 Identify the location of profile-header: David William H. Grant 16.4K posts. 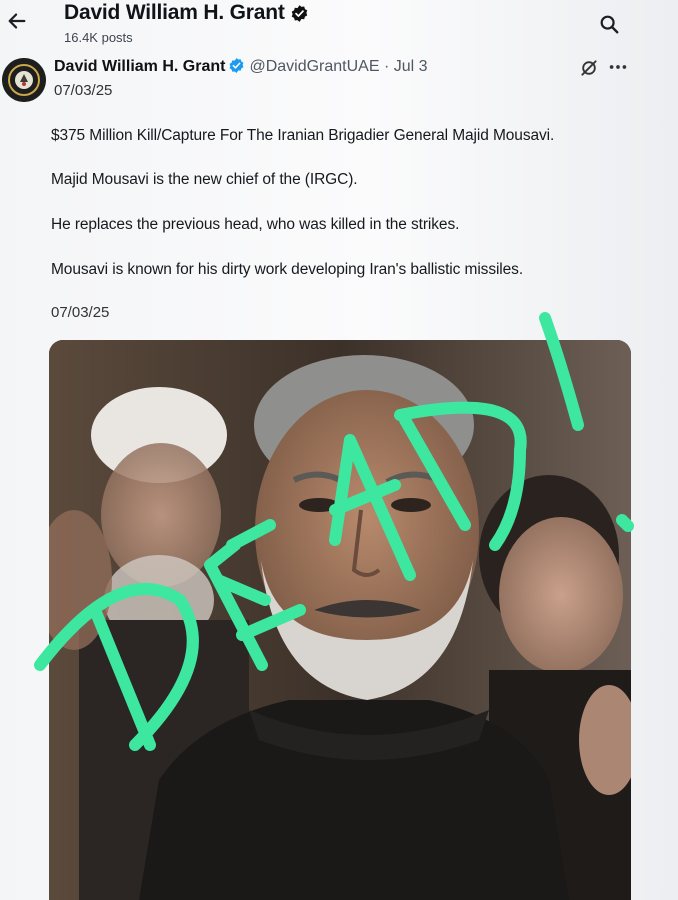
(339, 25).